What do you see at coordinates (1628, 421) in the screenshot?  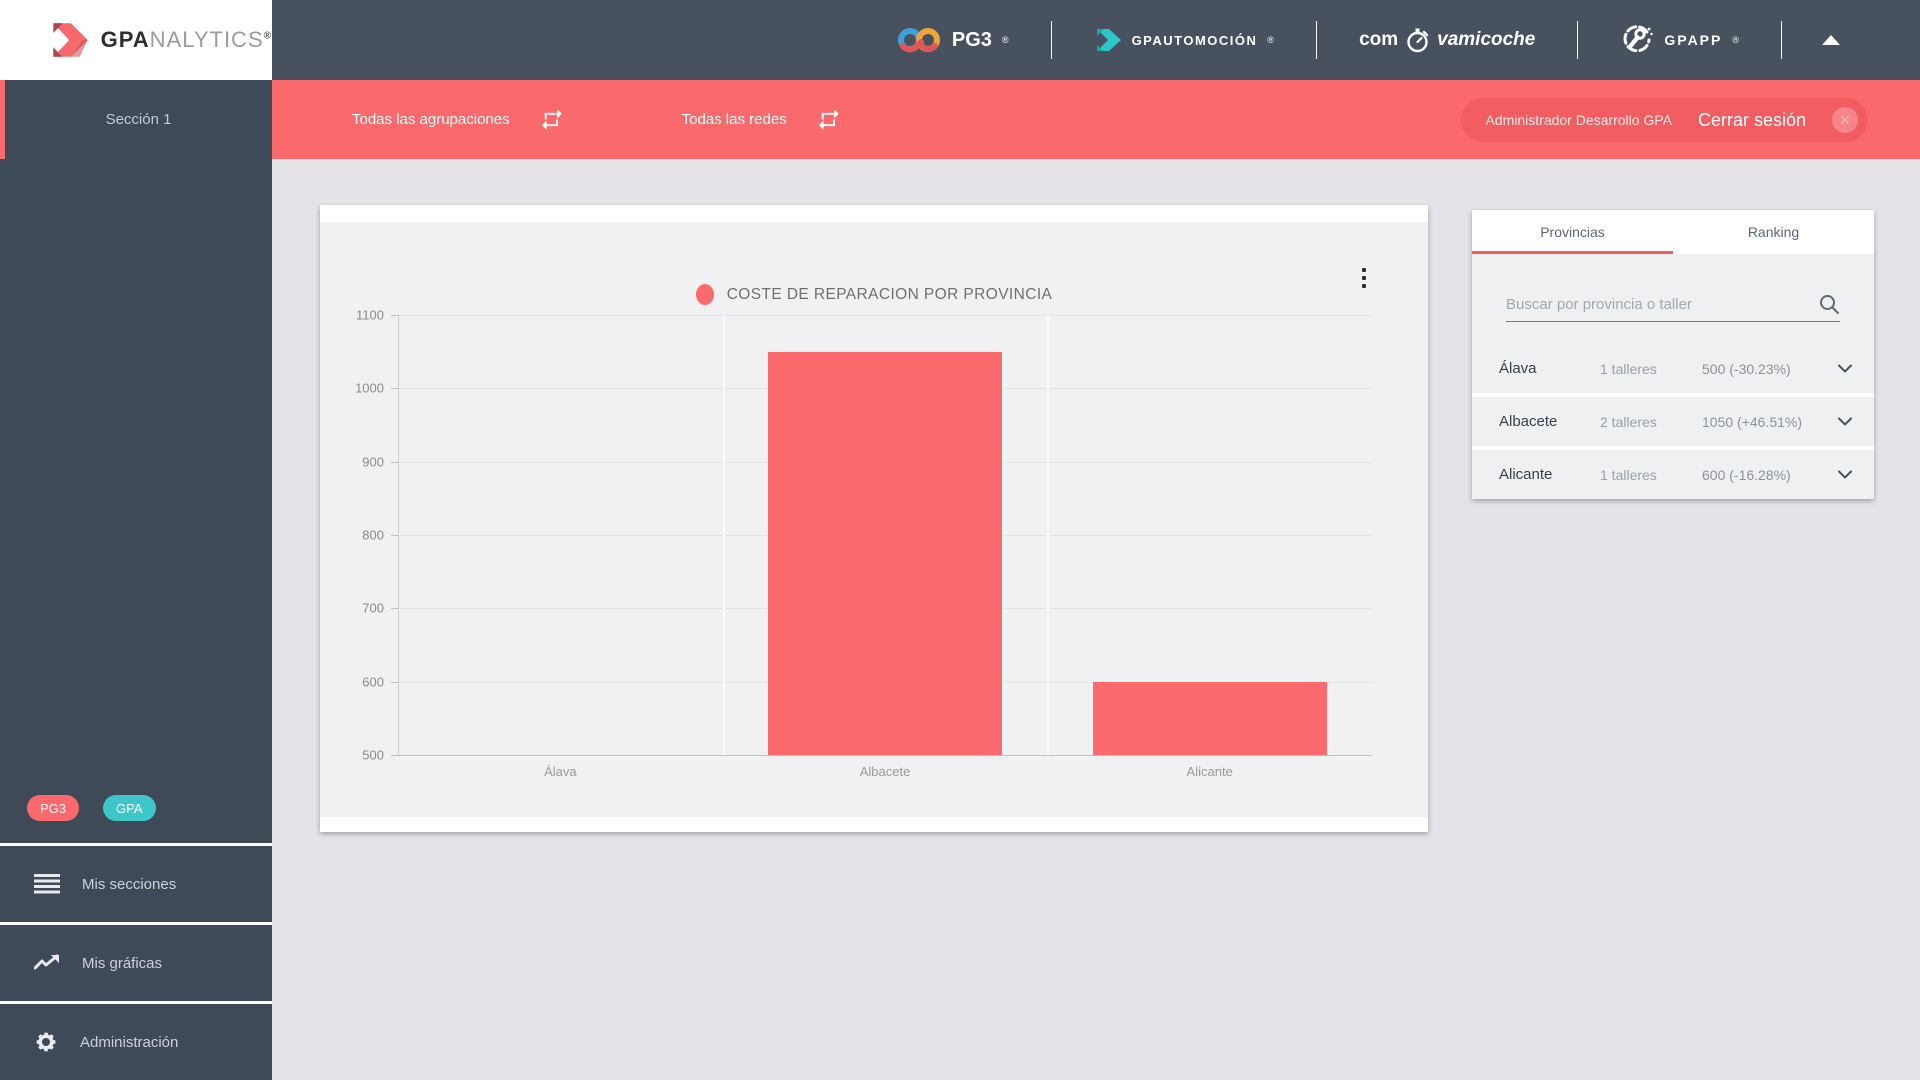 I see `province-talleres: 2 talleres` at bounding box center [1628, 421].